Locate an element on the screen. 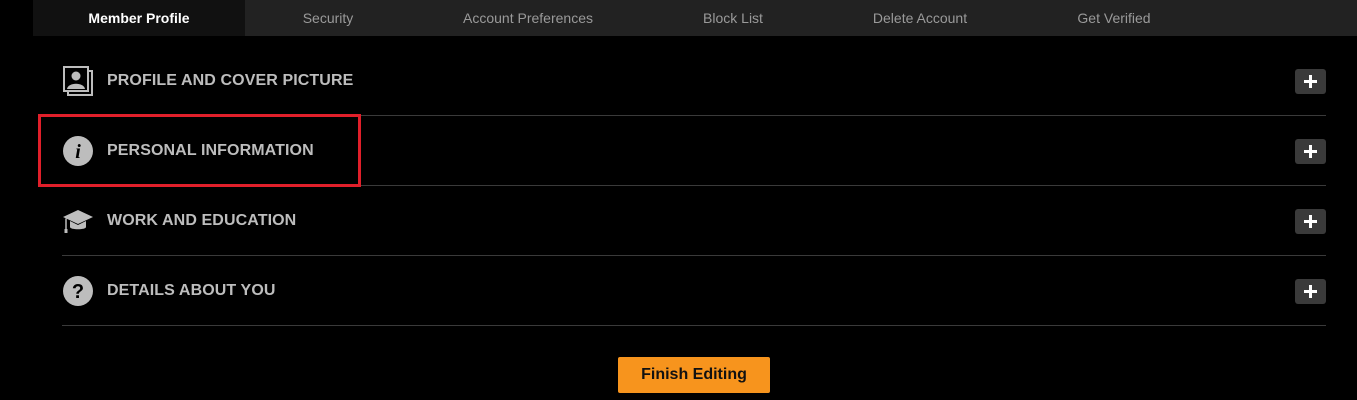  tab-account-preferences: Account Preferences is located at coordinates (528, 18).